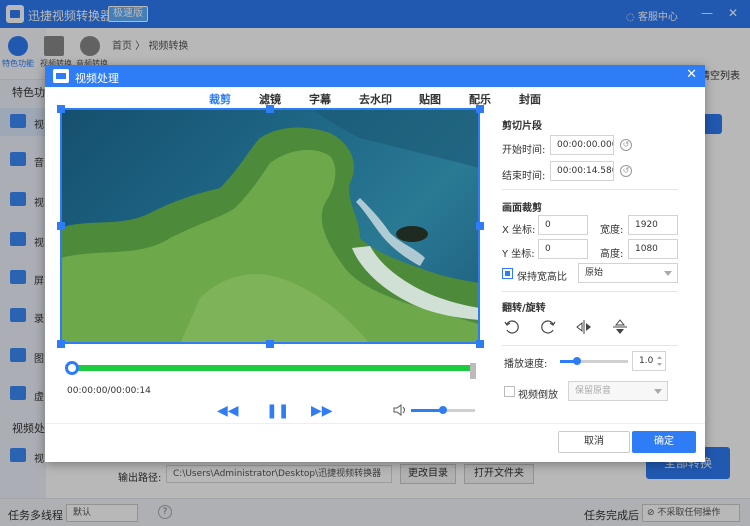 This screenshot has width=750, height=526. I want to click on dialog-header: 视频处理 ✕, so click(375, 76).